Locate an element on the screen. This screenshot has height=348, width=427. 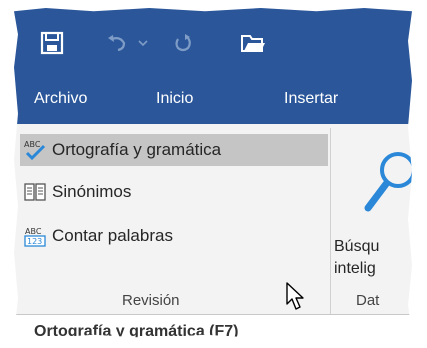
spelling-check-icon: ABC is located at coordinates (35, 150).